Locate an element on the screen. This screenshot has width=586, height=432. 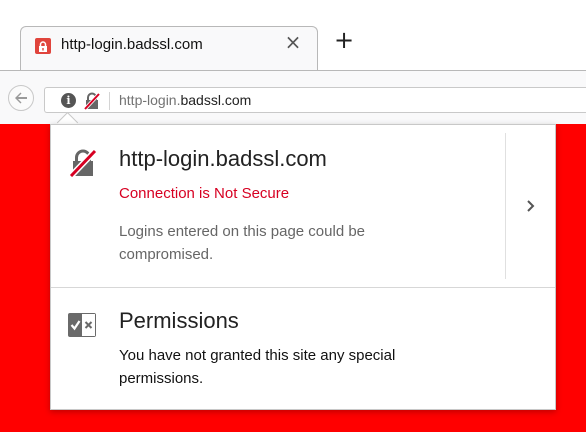
back-button is located at coordinates (21, 98).